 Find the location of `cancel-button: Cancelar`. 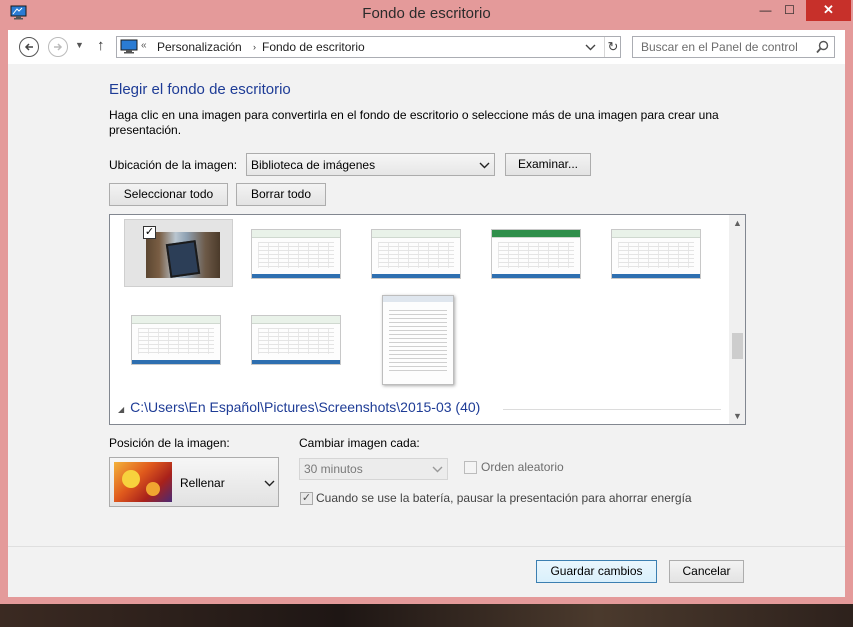

cancel-button: Cancelar is located at coordinates (706, 571).